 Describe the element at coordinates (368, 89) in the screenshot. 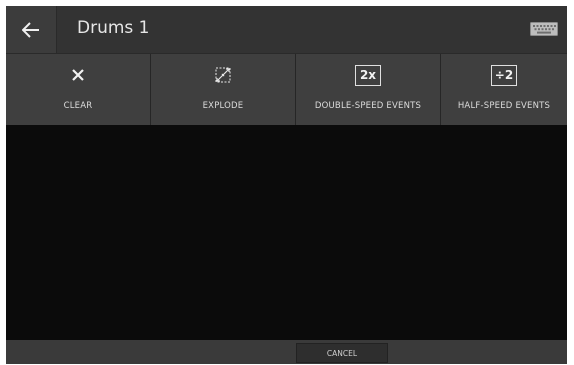

I see `double-speed-events-button: 2x DOUBLE-SPEED EVENTS` at that location.